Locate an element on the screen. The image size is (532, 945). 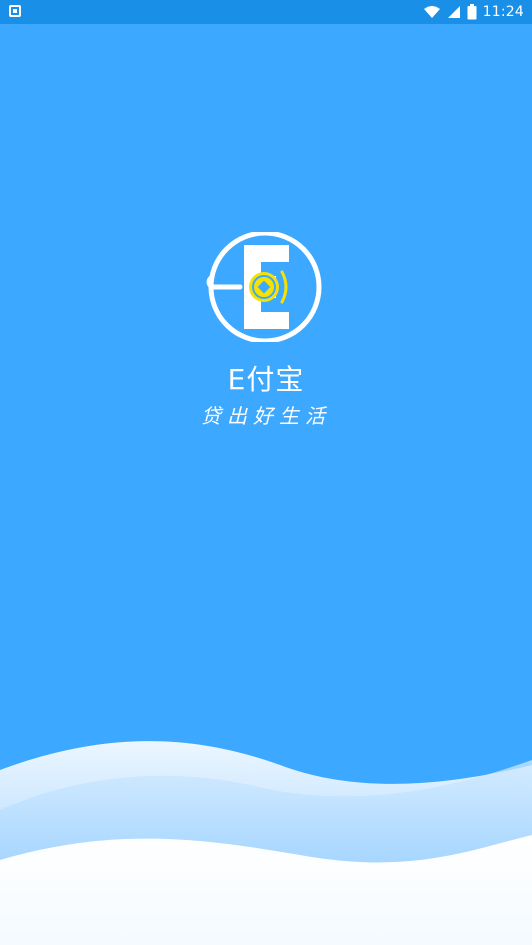
wifi-icon is located at coordinates (431, 12).